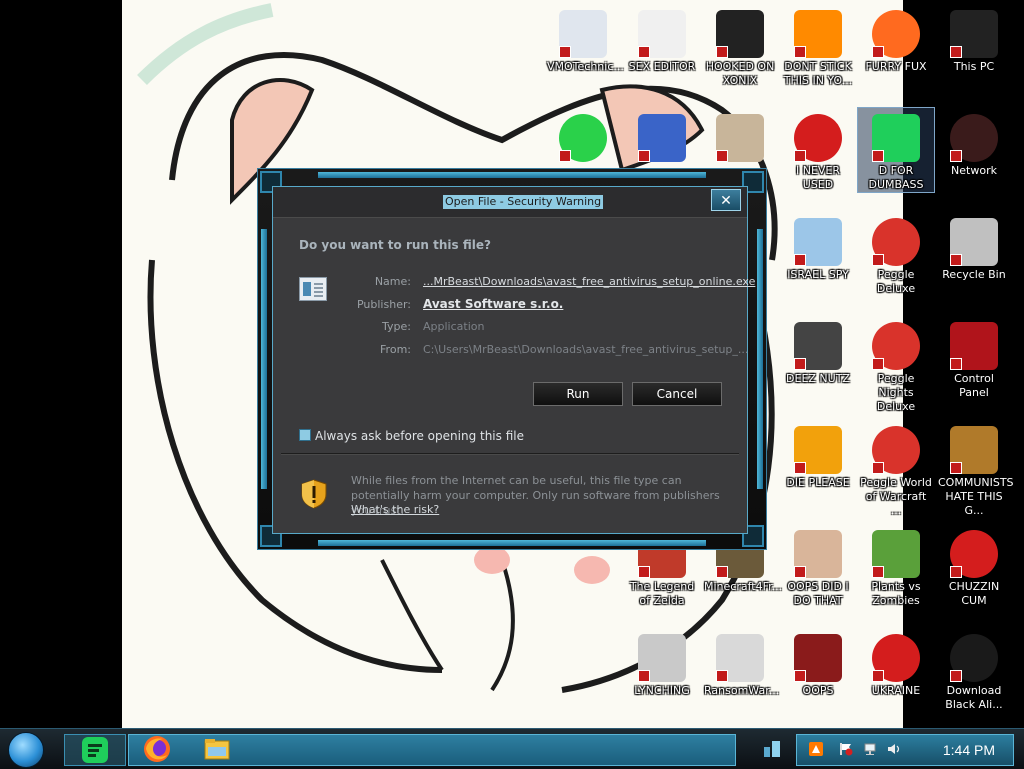 Image resolution: width=1024 pixels, height=769 pixels. Describe the element at coordinates (896, 566) in the screenshot. I see `desktop-icon: Plants vs Zombies` at that location.